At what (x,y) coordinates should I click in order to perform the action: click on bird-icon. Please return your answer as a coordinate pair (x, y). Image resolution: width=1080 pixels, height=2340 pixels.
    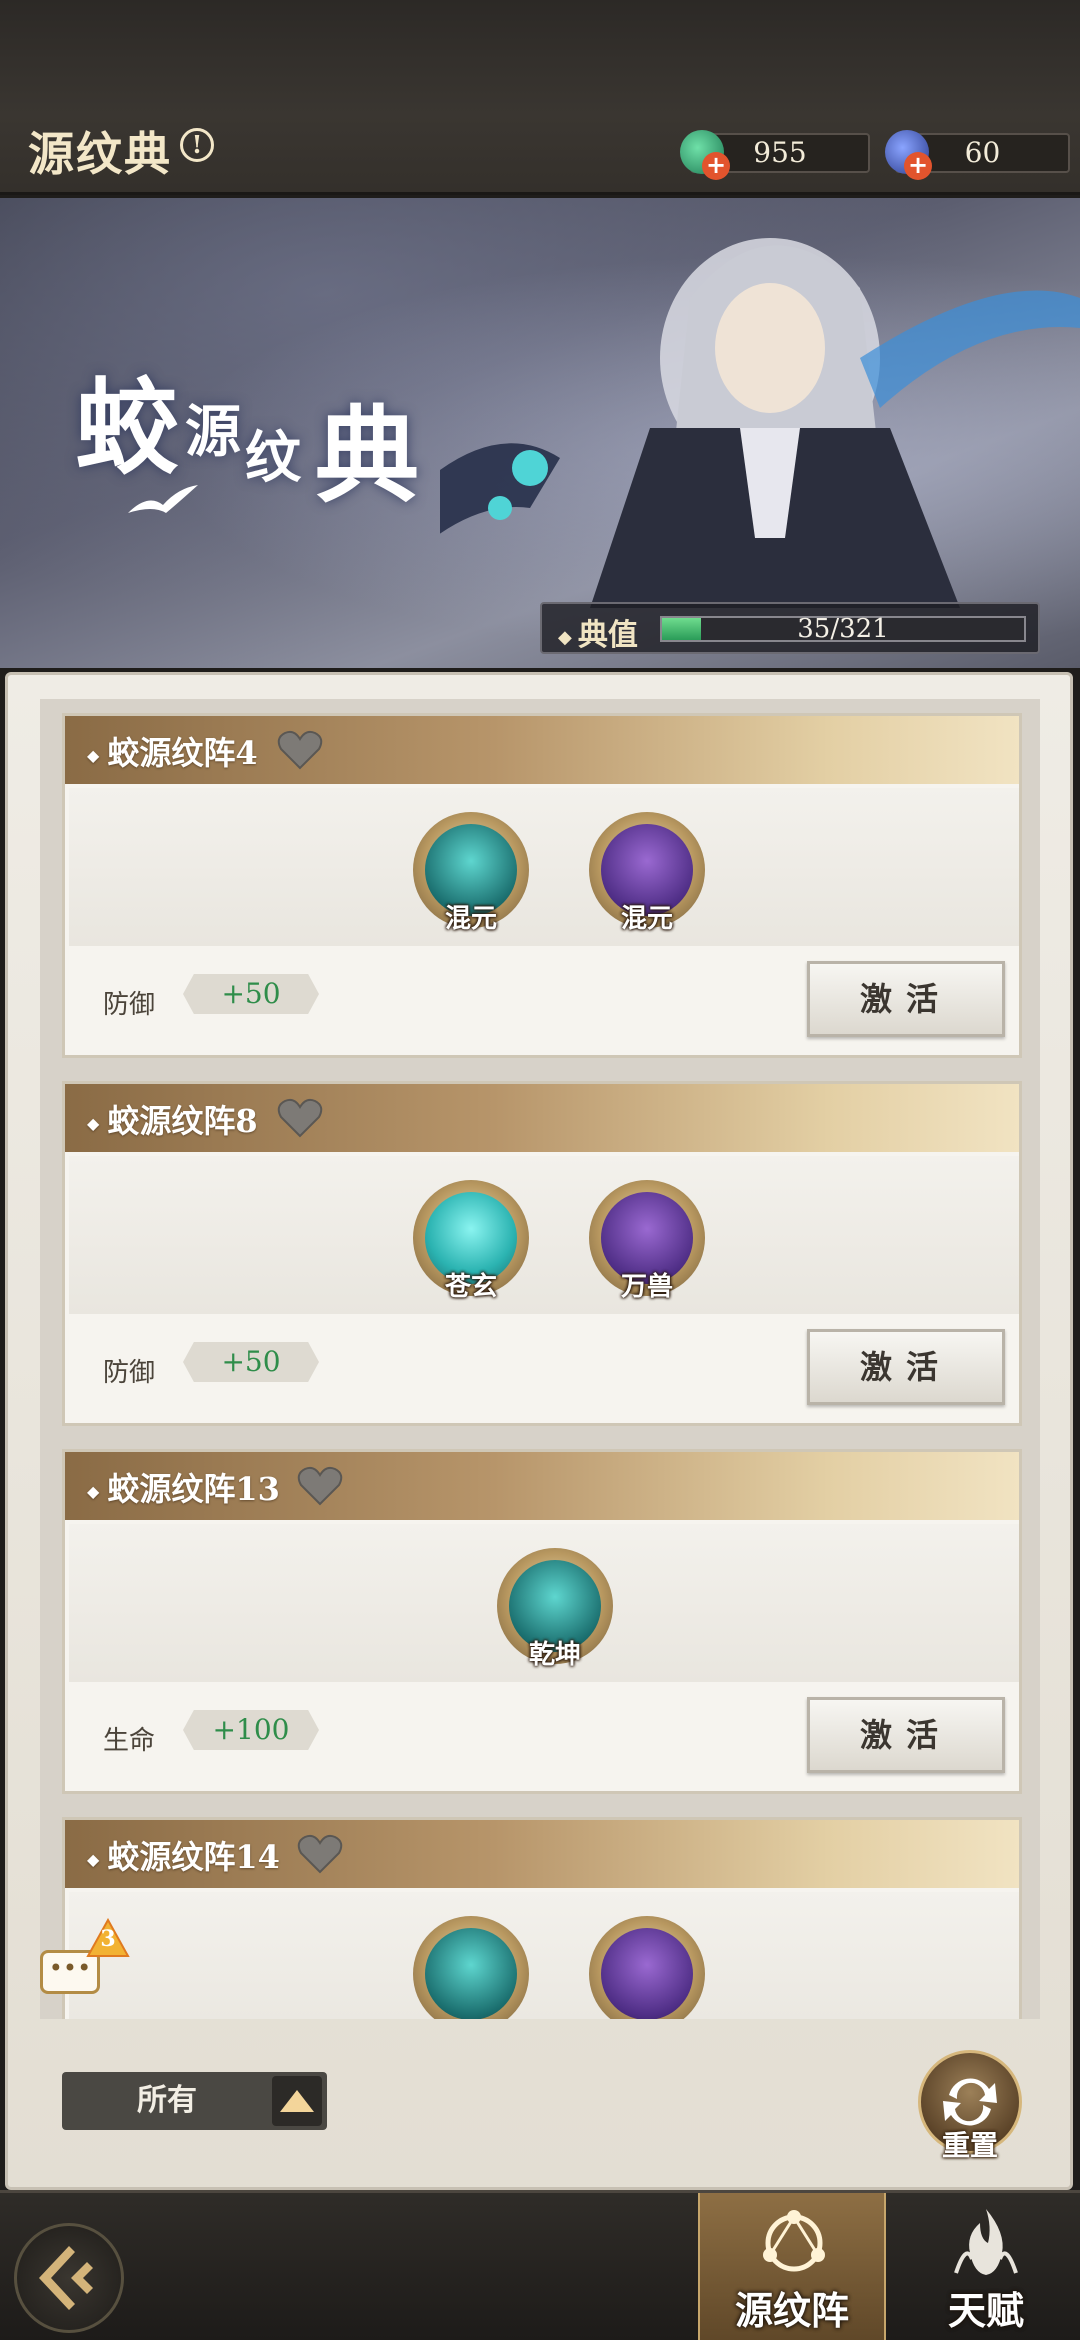
    Looking at the image, I should click on (163, 499).